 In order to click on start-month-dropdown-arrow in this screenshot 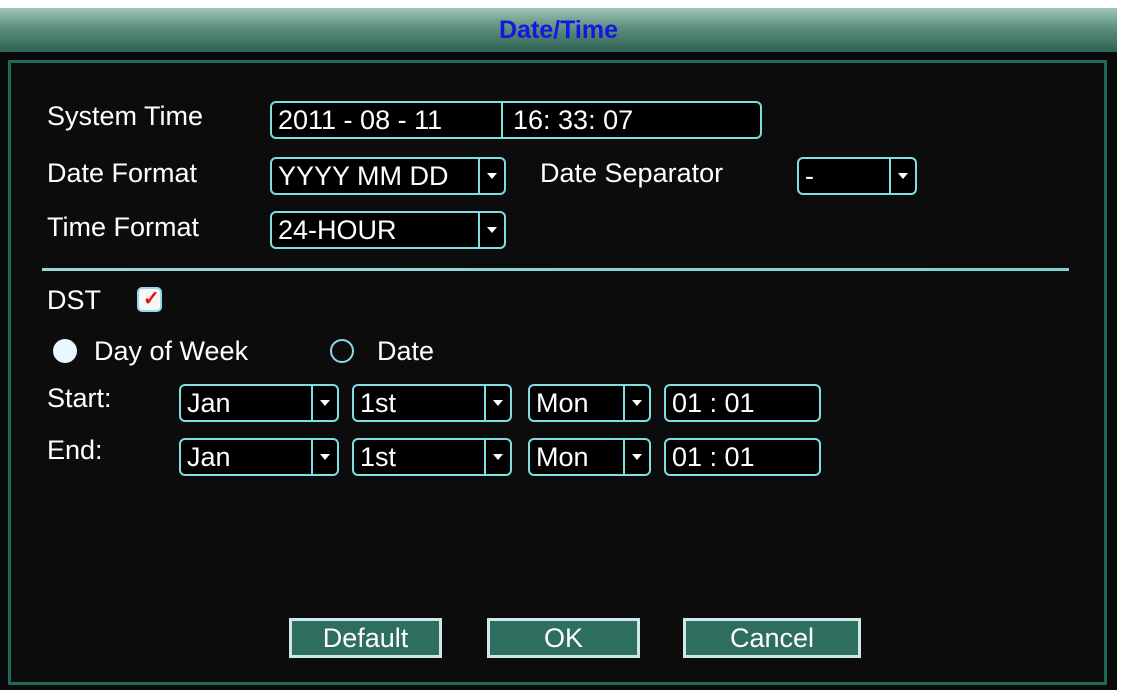, I will do `click(324, 403)`.